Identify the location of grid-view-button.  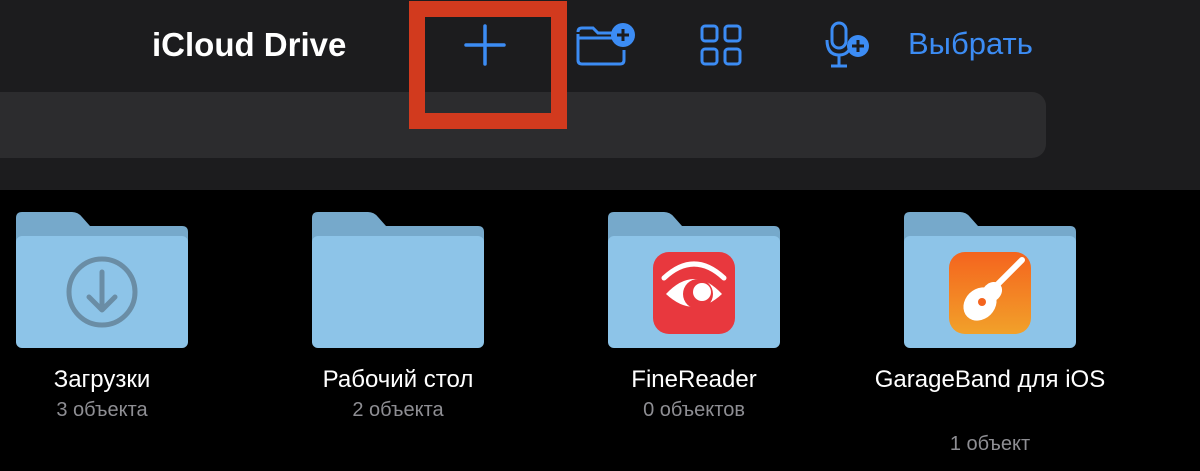
(721, 45).